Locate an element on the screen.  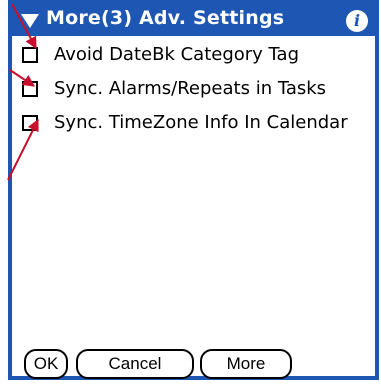
button-bar: OK Cancel More is located at coordinates (193, 364).